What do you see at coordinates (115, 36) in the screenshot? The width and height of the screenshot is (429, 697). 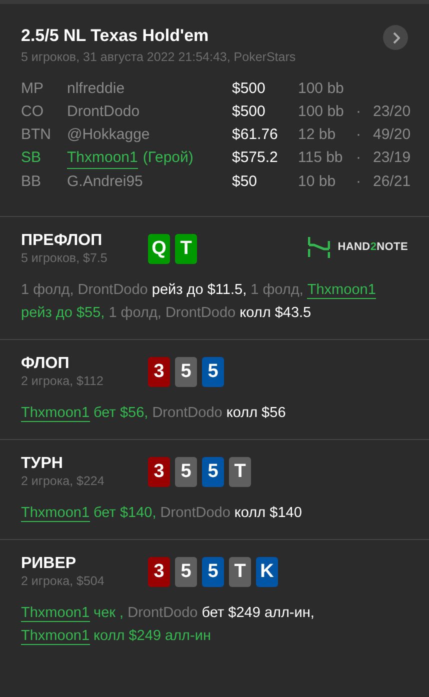 I see `hand-title: 2.5/5 NL Texas Hold'em` at bounding box center [115, 36].